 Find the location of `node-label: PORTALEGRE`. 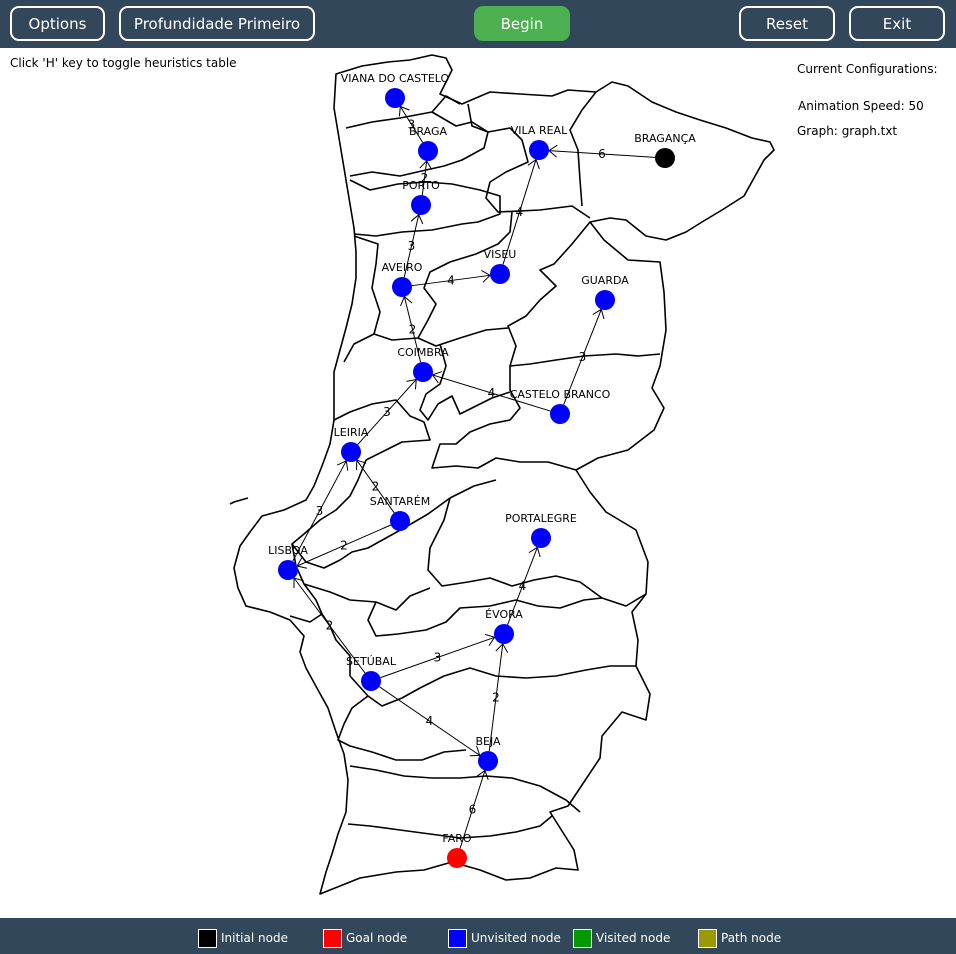

node-label: PORTALEGRE is located at coordinates (541, 518).